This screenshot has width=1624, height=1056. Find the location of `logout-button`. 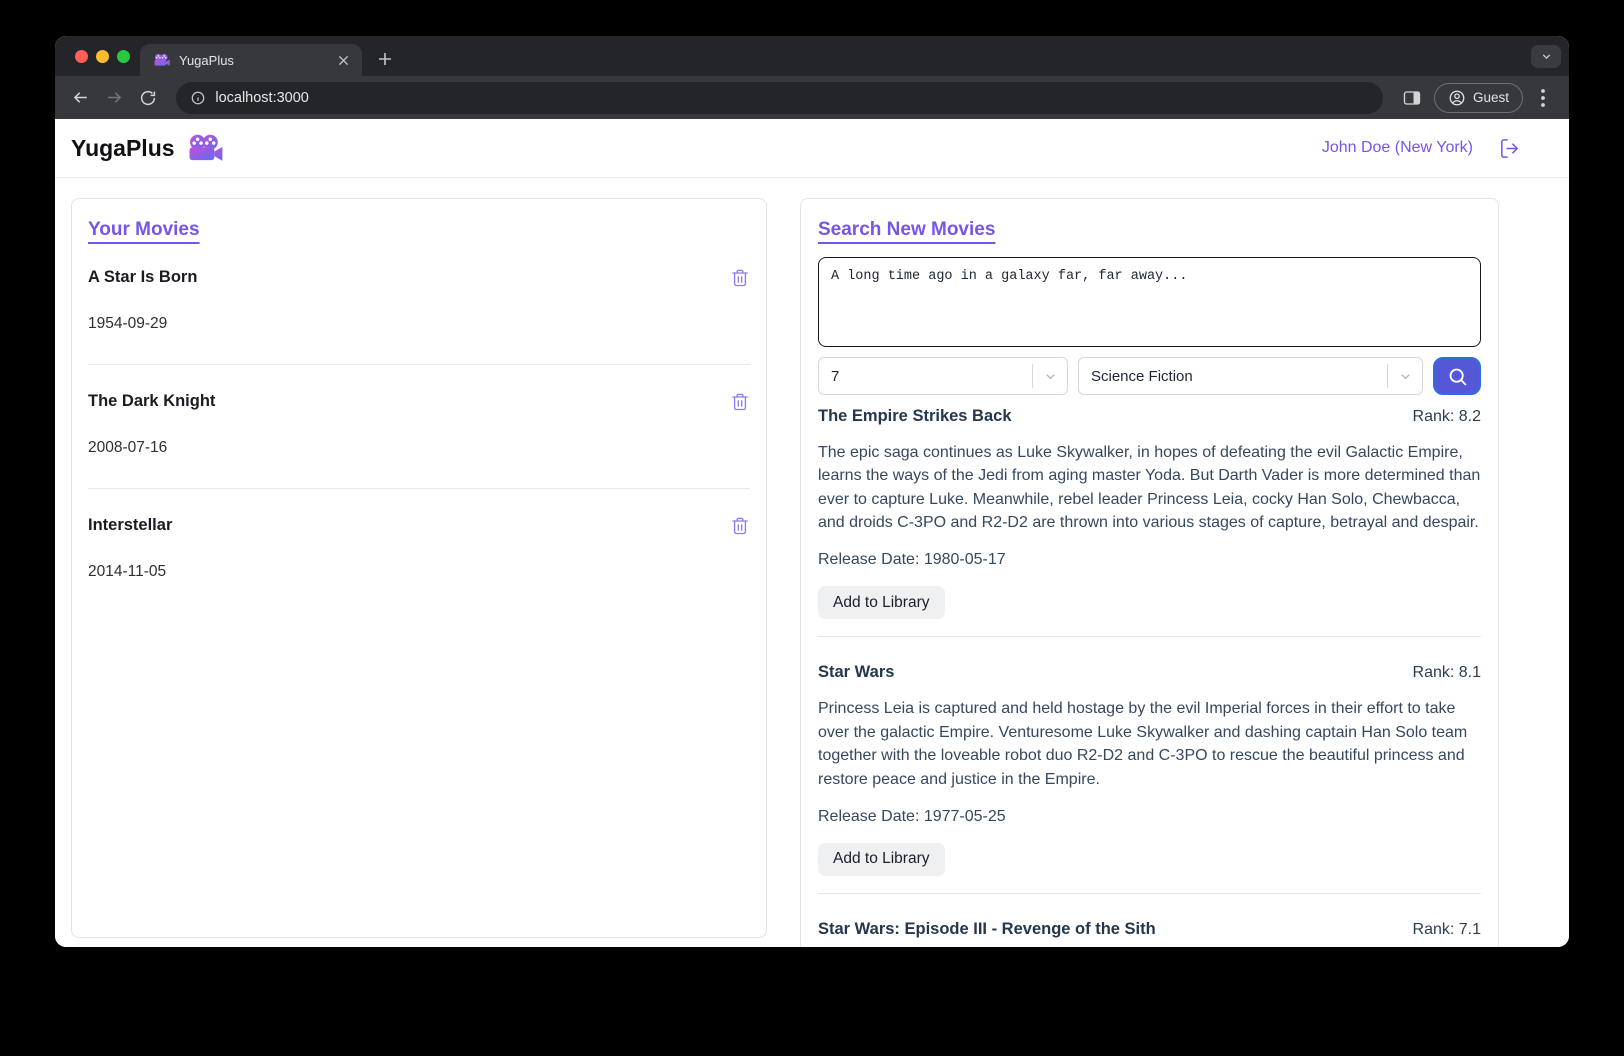

logout-button is located at coordinates (1509, 148).